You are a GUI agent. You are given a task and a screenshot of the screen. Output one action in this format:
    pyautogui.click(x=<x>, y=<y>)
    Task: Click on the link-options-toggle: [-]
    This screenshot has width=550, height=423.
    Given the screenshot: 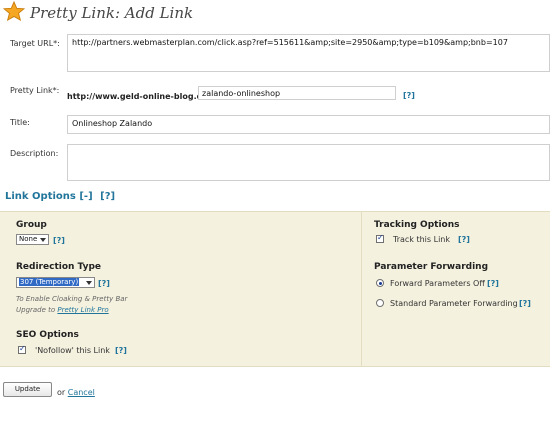 What is the action you would take?
    pyautogui.click(x=85, y=196)
    